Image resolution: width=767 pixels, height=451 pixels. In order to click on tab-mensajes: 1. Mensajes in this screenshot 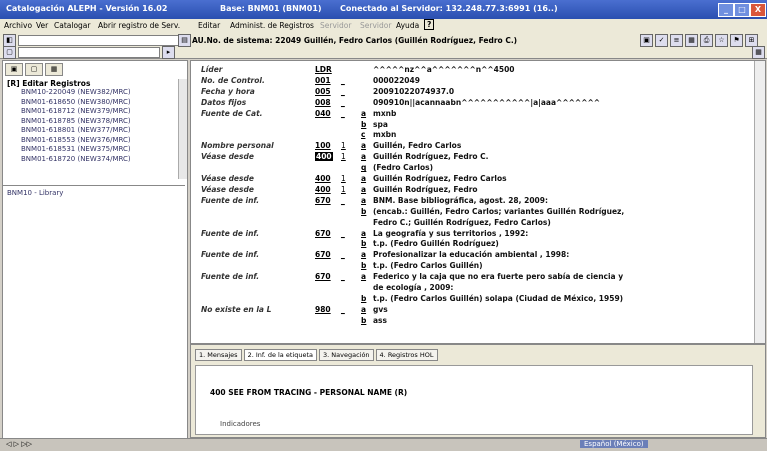, I will do `click(218, 355)`.